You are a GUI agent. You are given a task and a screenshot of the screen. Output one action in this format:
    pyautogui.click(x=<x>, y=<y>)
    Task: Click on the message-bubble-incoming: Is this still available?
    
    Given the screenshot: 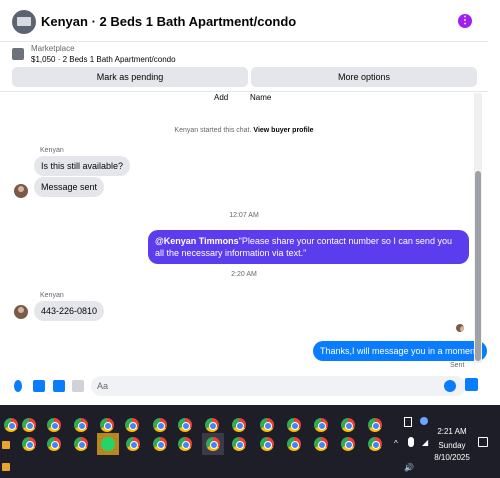 What is the action you would take?
    pyautogui.click(x=82, y=166)
    